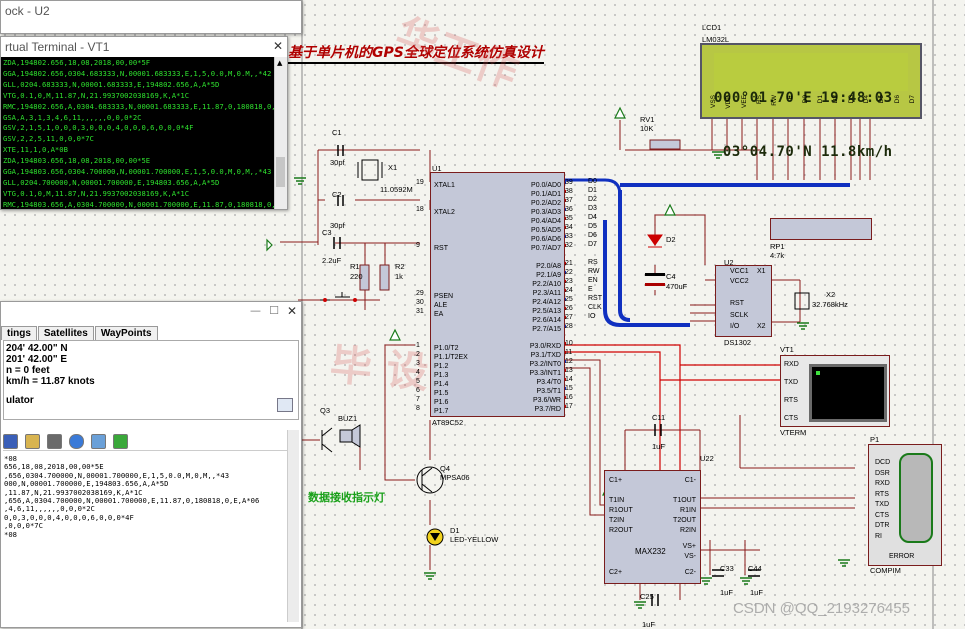 The height and width of the screenshot is (629, 965). What do you see at coordinates (325, 410) in the screenshot?
I see `q3-ref: Q3` at bounding box center [325, 410].